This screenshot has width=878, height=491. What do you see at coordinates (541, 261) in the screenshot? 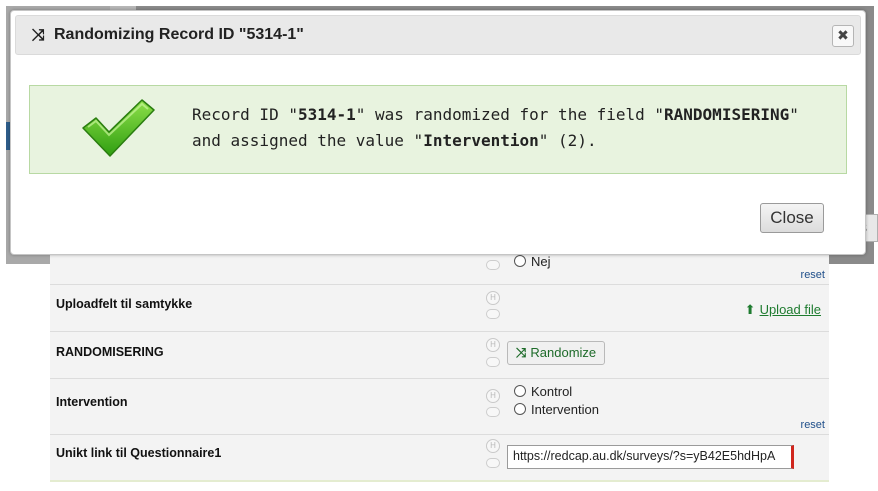
I see `radio-option-label: Nej` at bounding box center [541, 261].